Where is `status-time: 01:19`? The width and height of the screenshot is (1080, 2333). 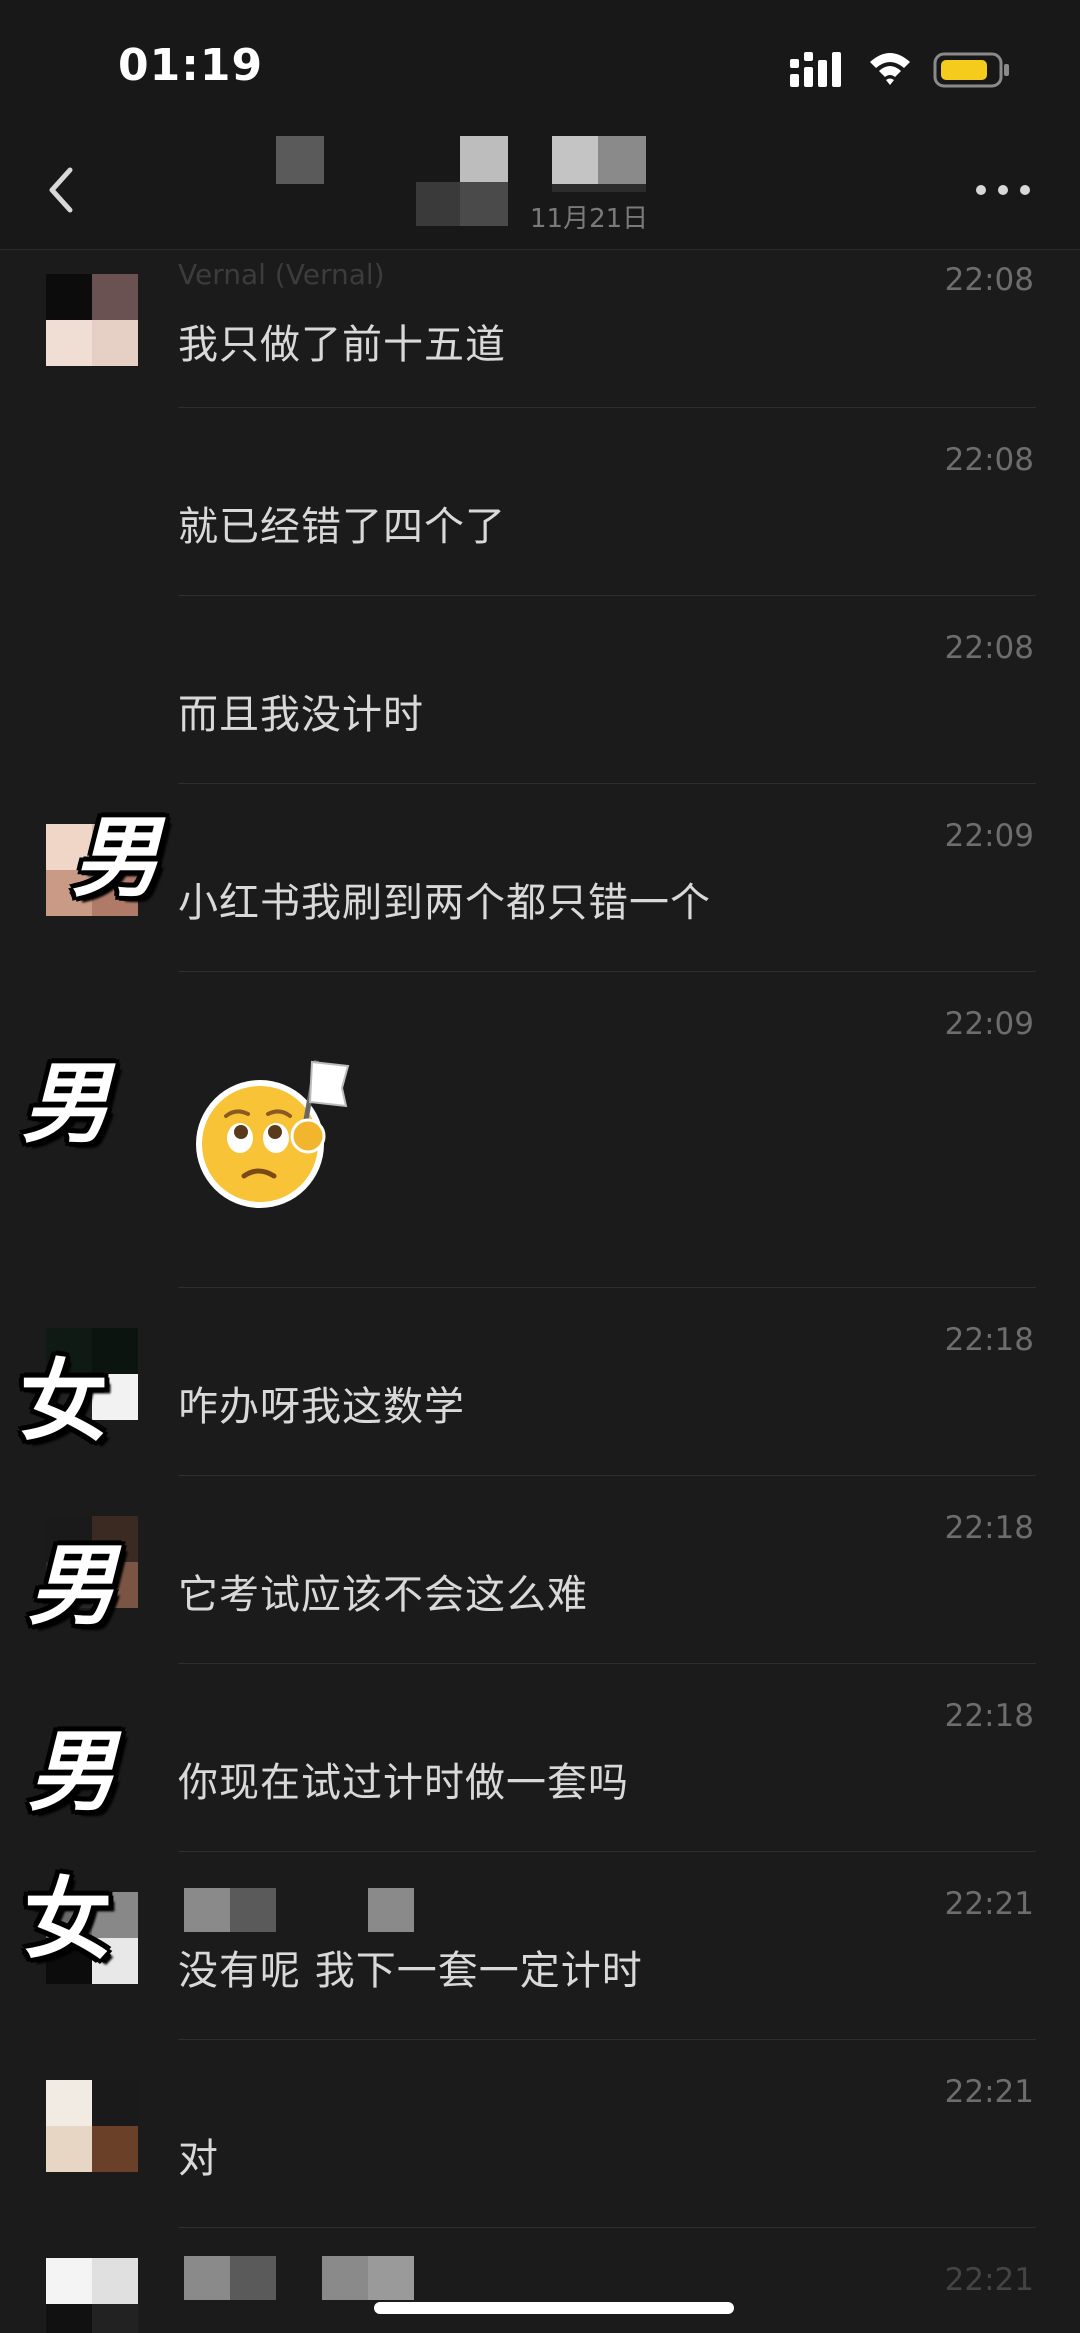 status-time: 01:19 is located at coordinates (191, 65).